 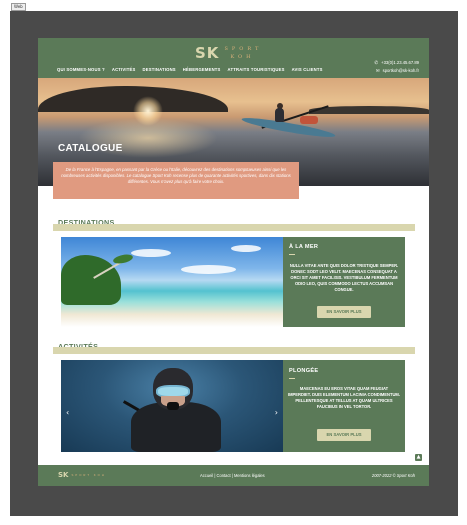 What do you see at coordinates (396, 67) in the screenshot?
I see `contact-block: ✆ +33(0)1.23.45.67.89 ✉ sportkoh@sk-koh.fr` at bounding box center [396, 67].